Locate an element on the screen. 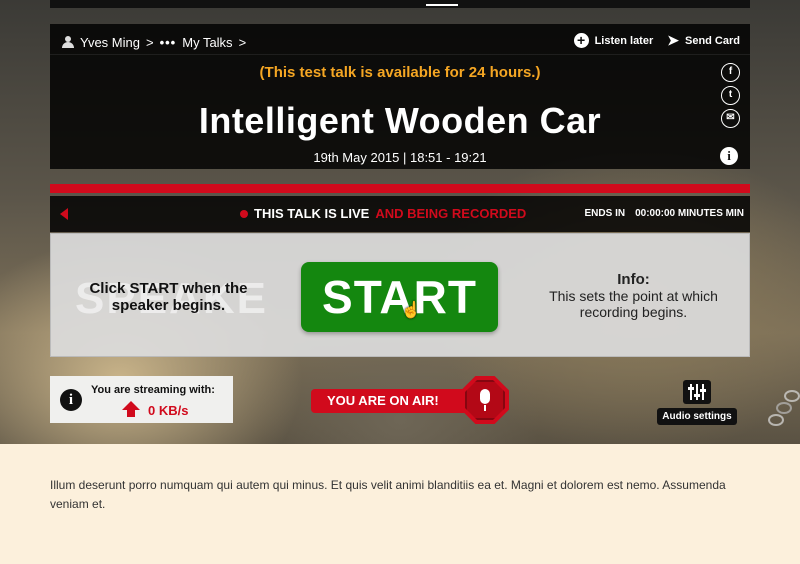  countdown: ENDS IN 00:00:00 MINUTES MIN is located at coordinates (664, 213).